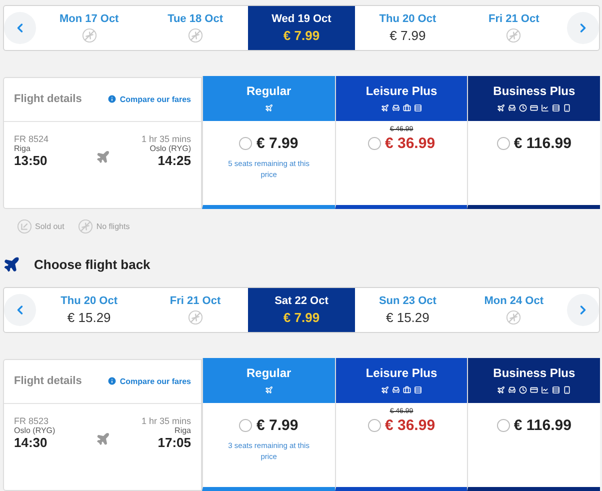 The image size is (602, 491). I want to click on origin: Oslo (RYG), so click(35, 430).